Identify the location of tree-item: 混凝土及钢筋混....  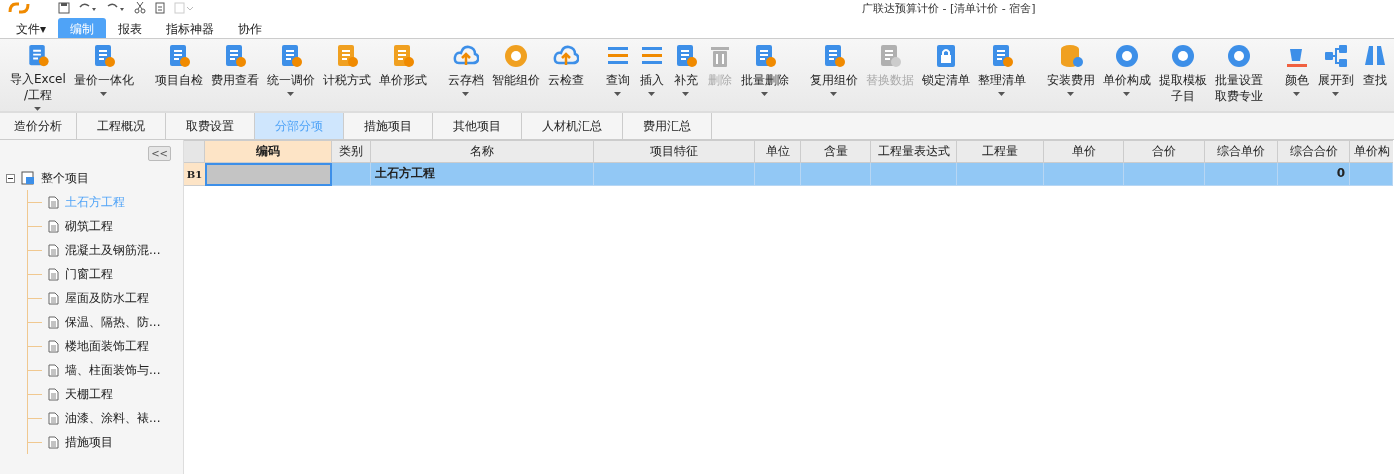
(113, 250).